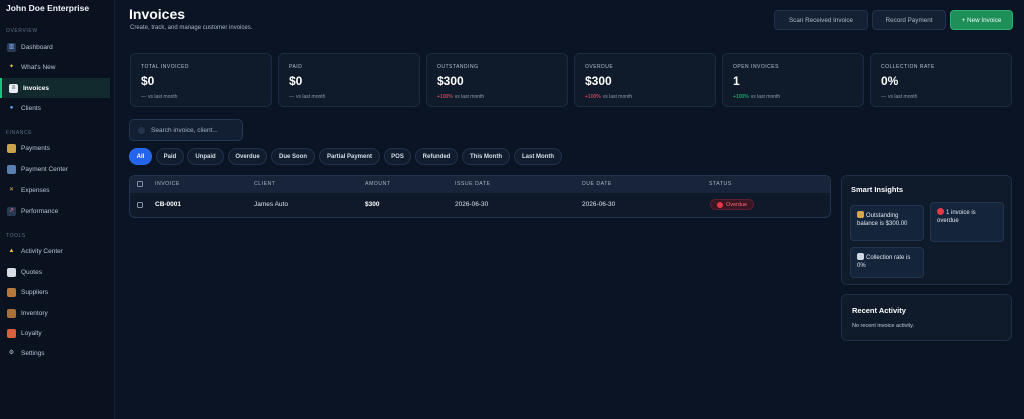 The height and width of the screenshot is (419, 1024). What do you see at coordinates (879, 310) in the screenshot?
I see `recent-activity-title: Recent Activity` at bounding box center [879, 310].